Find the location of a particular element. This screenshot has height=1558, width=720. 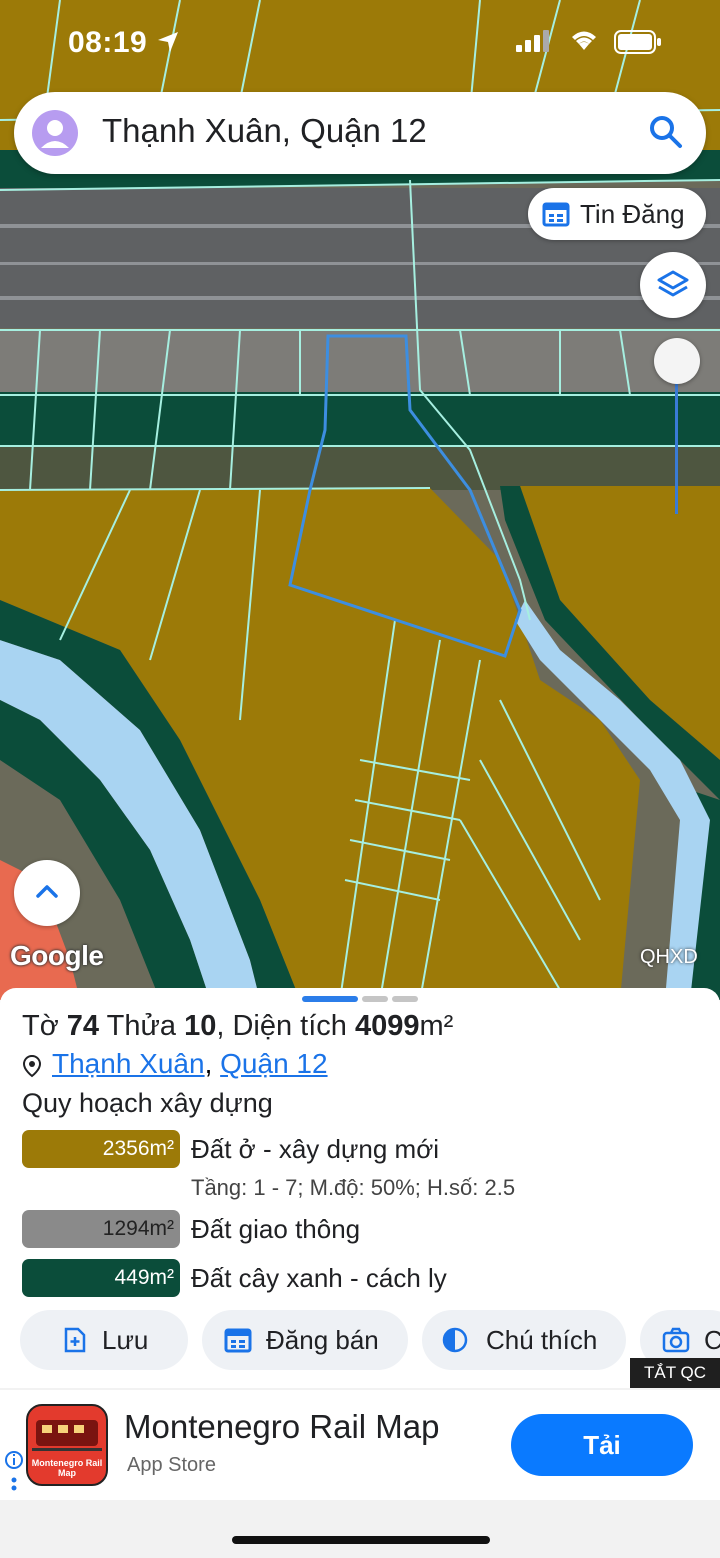

user-icon is located at coordinates (55, 134).